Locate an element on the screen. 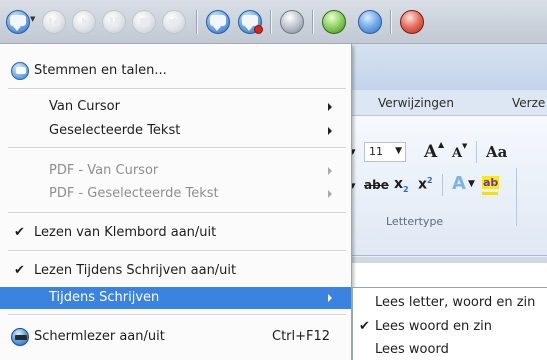 This screenshot has height=360, width=547. superscript-button: x2 is located at coordinates (425, 184).